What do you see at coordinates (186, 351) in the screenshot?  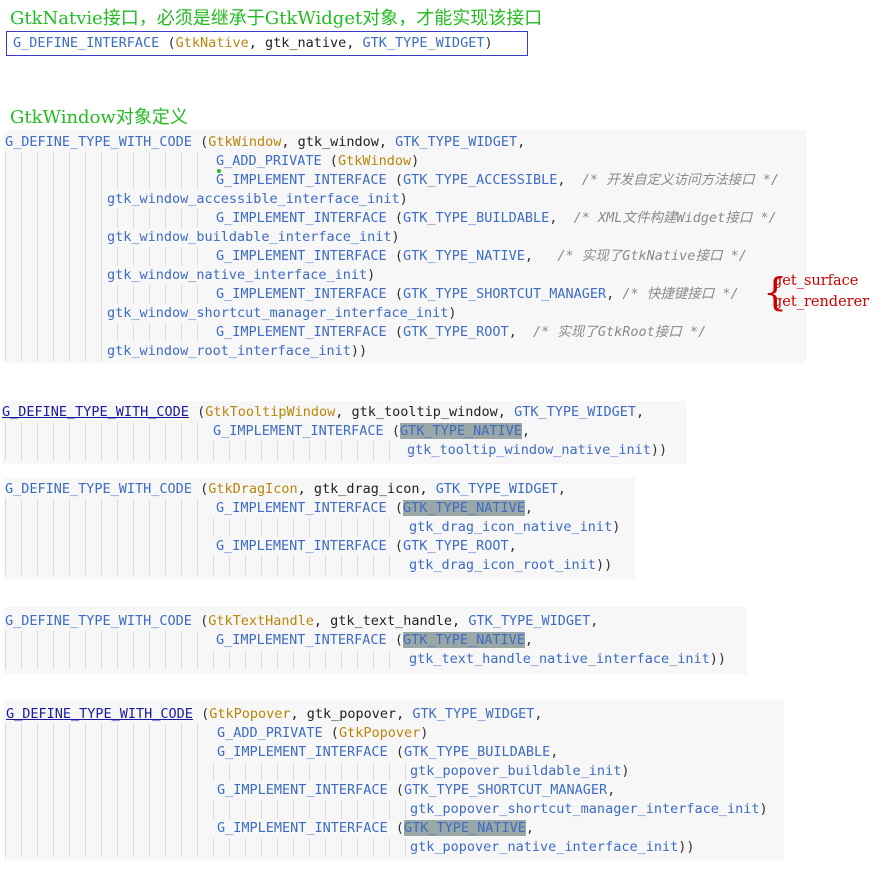 I see `code-line: gtk_window_root_interface_init))` at bounding box center [186, 351].